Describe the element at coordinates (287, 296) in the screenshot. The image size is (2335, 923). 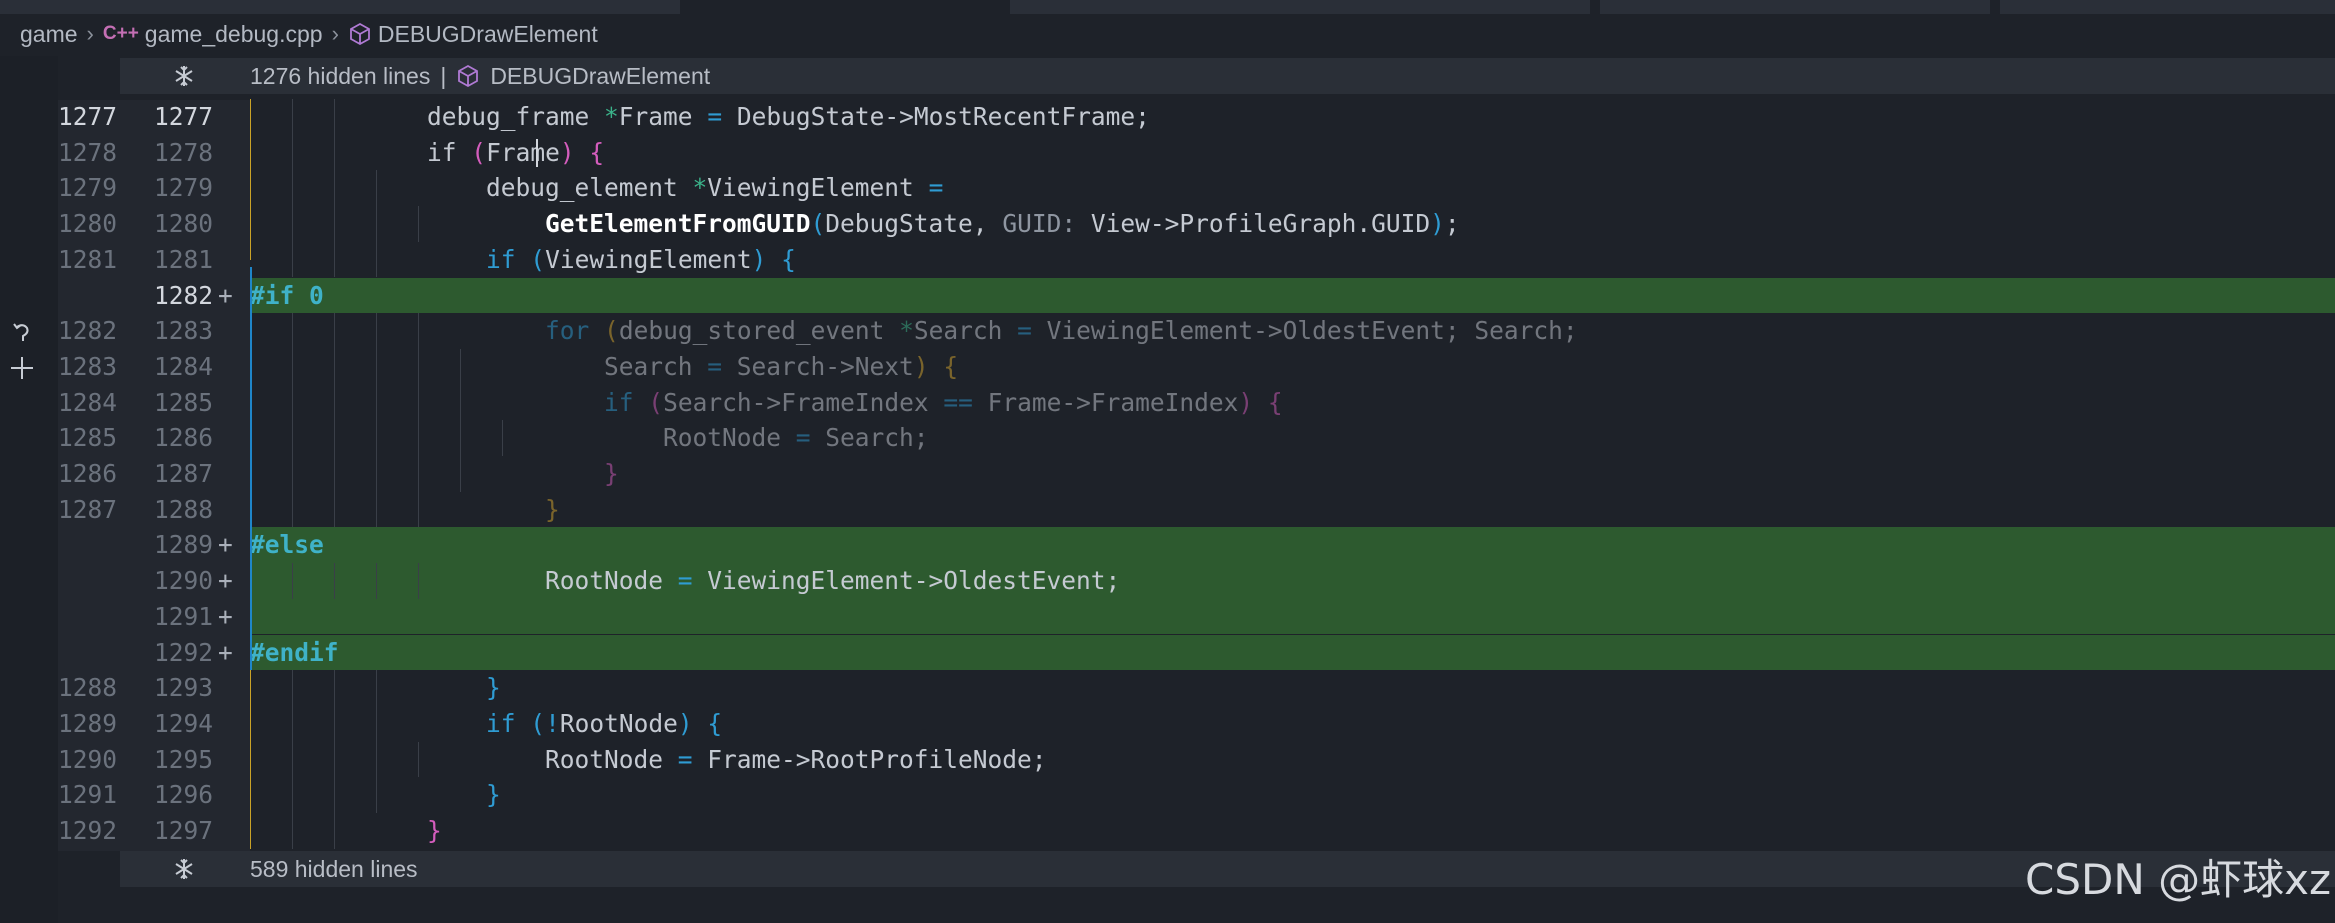
I see `code-text: #if 0` at that location.